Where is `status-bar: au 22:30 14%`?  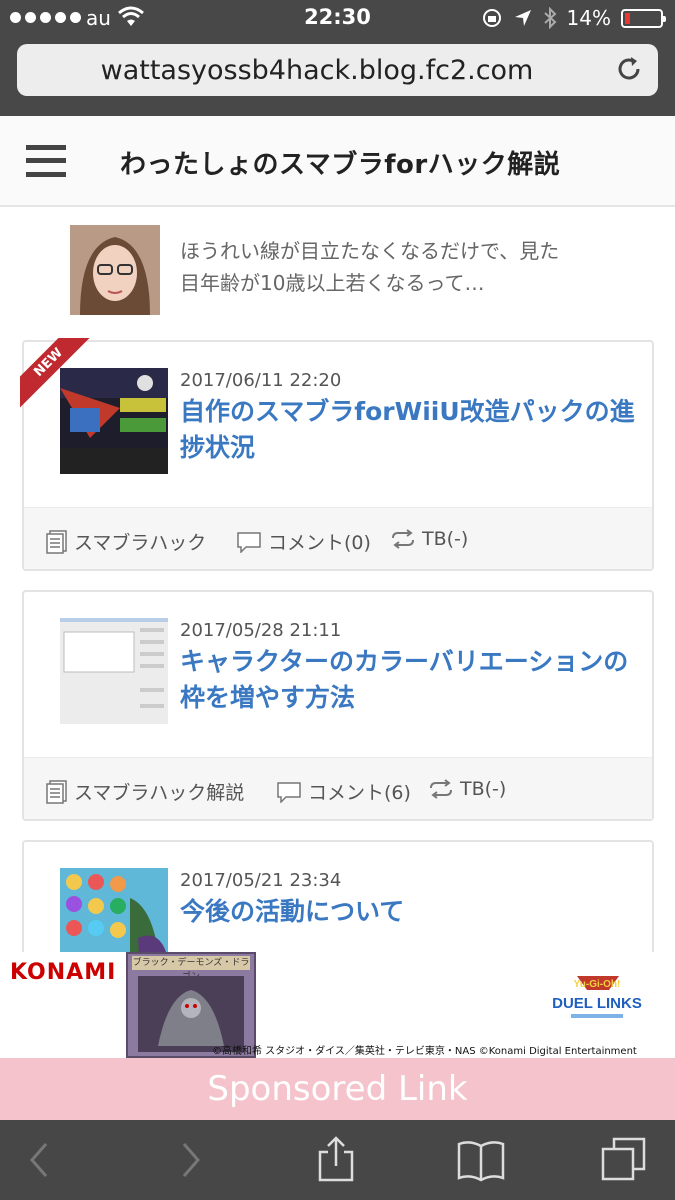 status-bar: au 22:30 14% is located at coordinates (337, 18).